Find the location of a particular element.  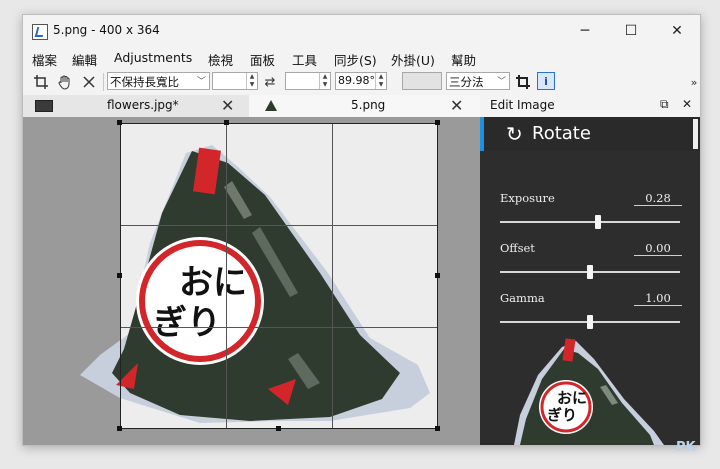

menu-file: 檔案 is located at coordinates (44, 59).